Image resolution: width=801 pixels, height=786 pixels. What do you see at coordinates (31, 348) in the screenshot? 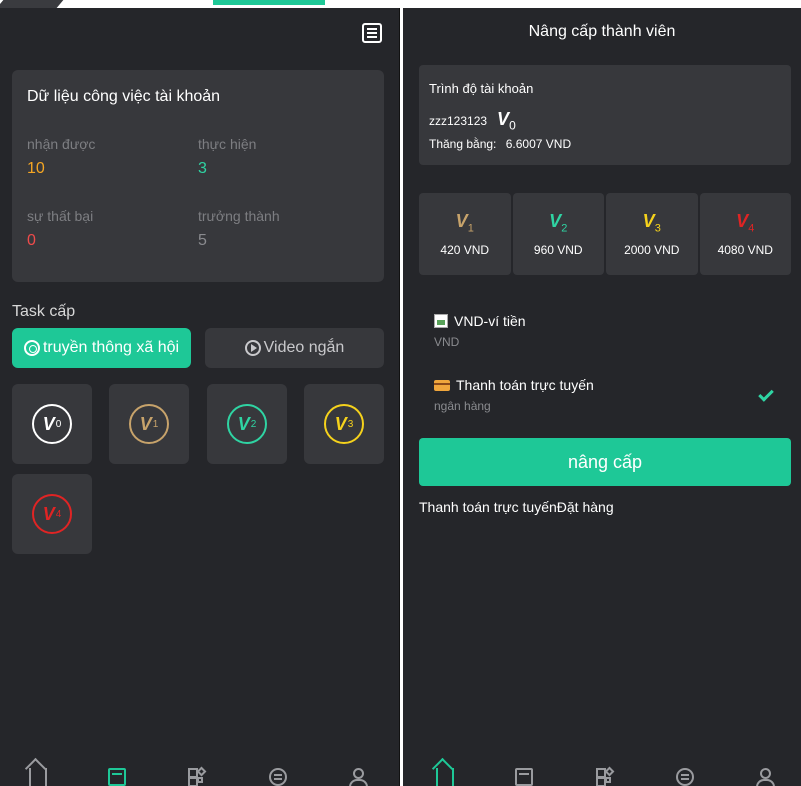
I see `target-icon` at bounding box center [31, 348].